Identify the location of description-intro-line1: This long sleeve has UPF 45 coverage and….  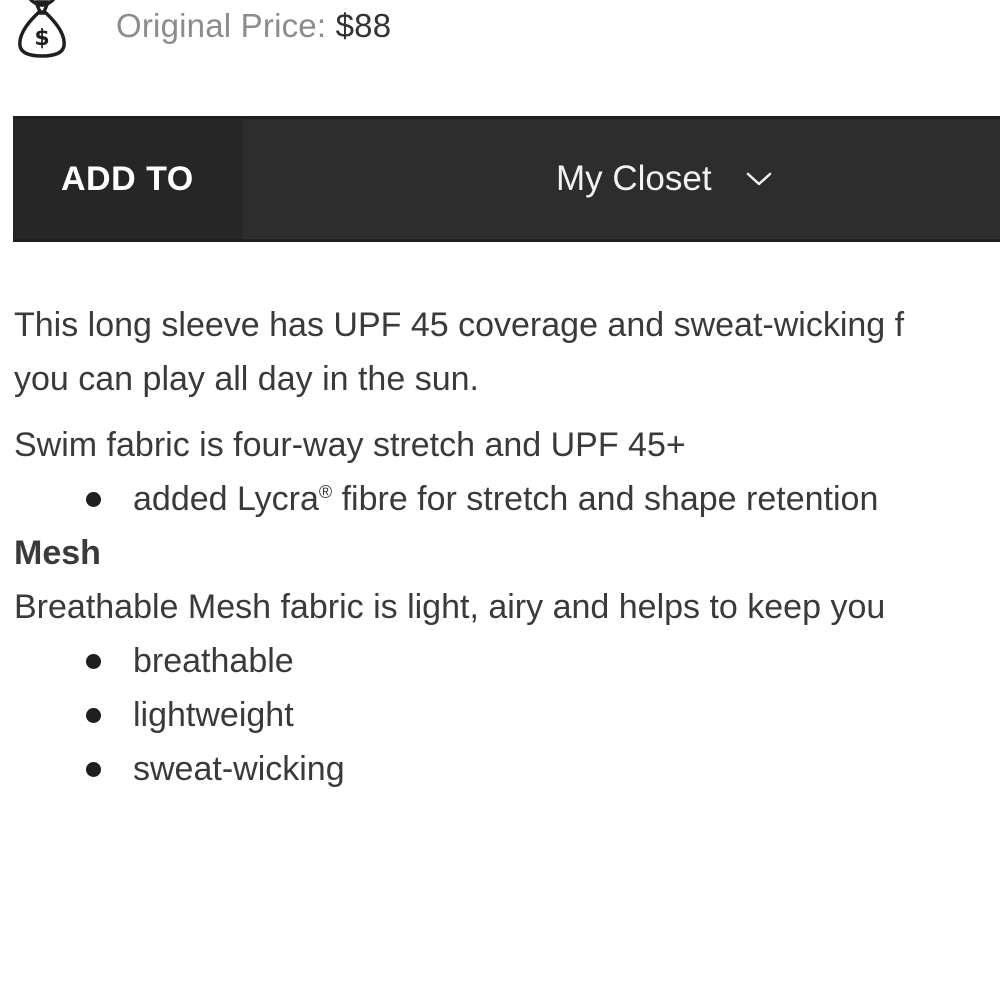
(459, 325).